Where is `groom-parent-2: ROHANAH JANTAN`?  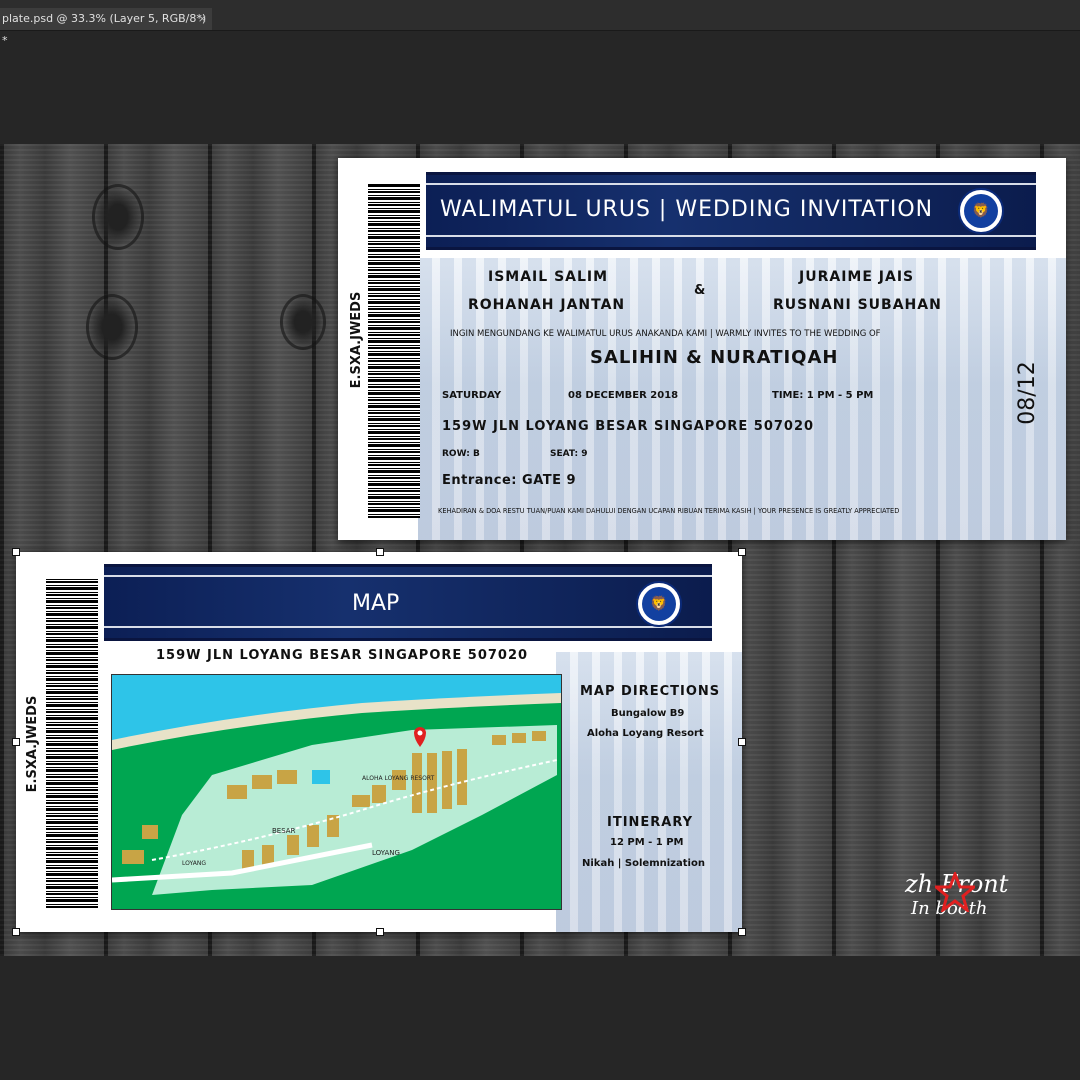 groom-parent-2: ROHANAH JANTAN is located at coordinates (547, 305).